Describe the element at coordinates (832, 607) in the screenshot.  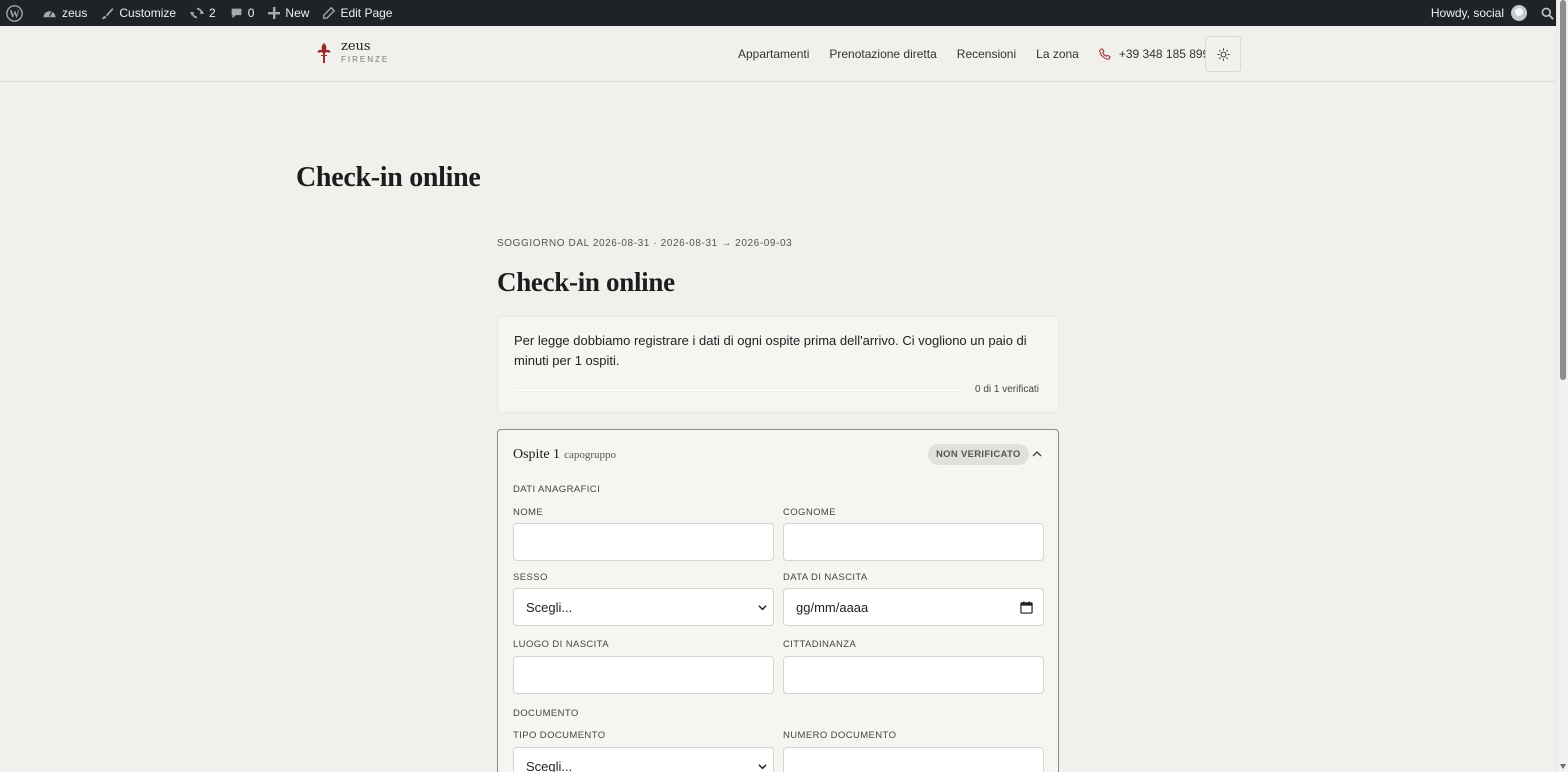
I see `data-nascita-placeholder: gg/mm/aaaa` at that location.